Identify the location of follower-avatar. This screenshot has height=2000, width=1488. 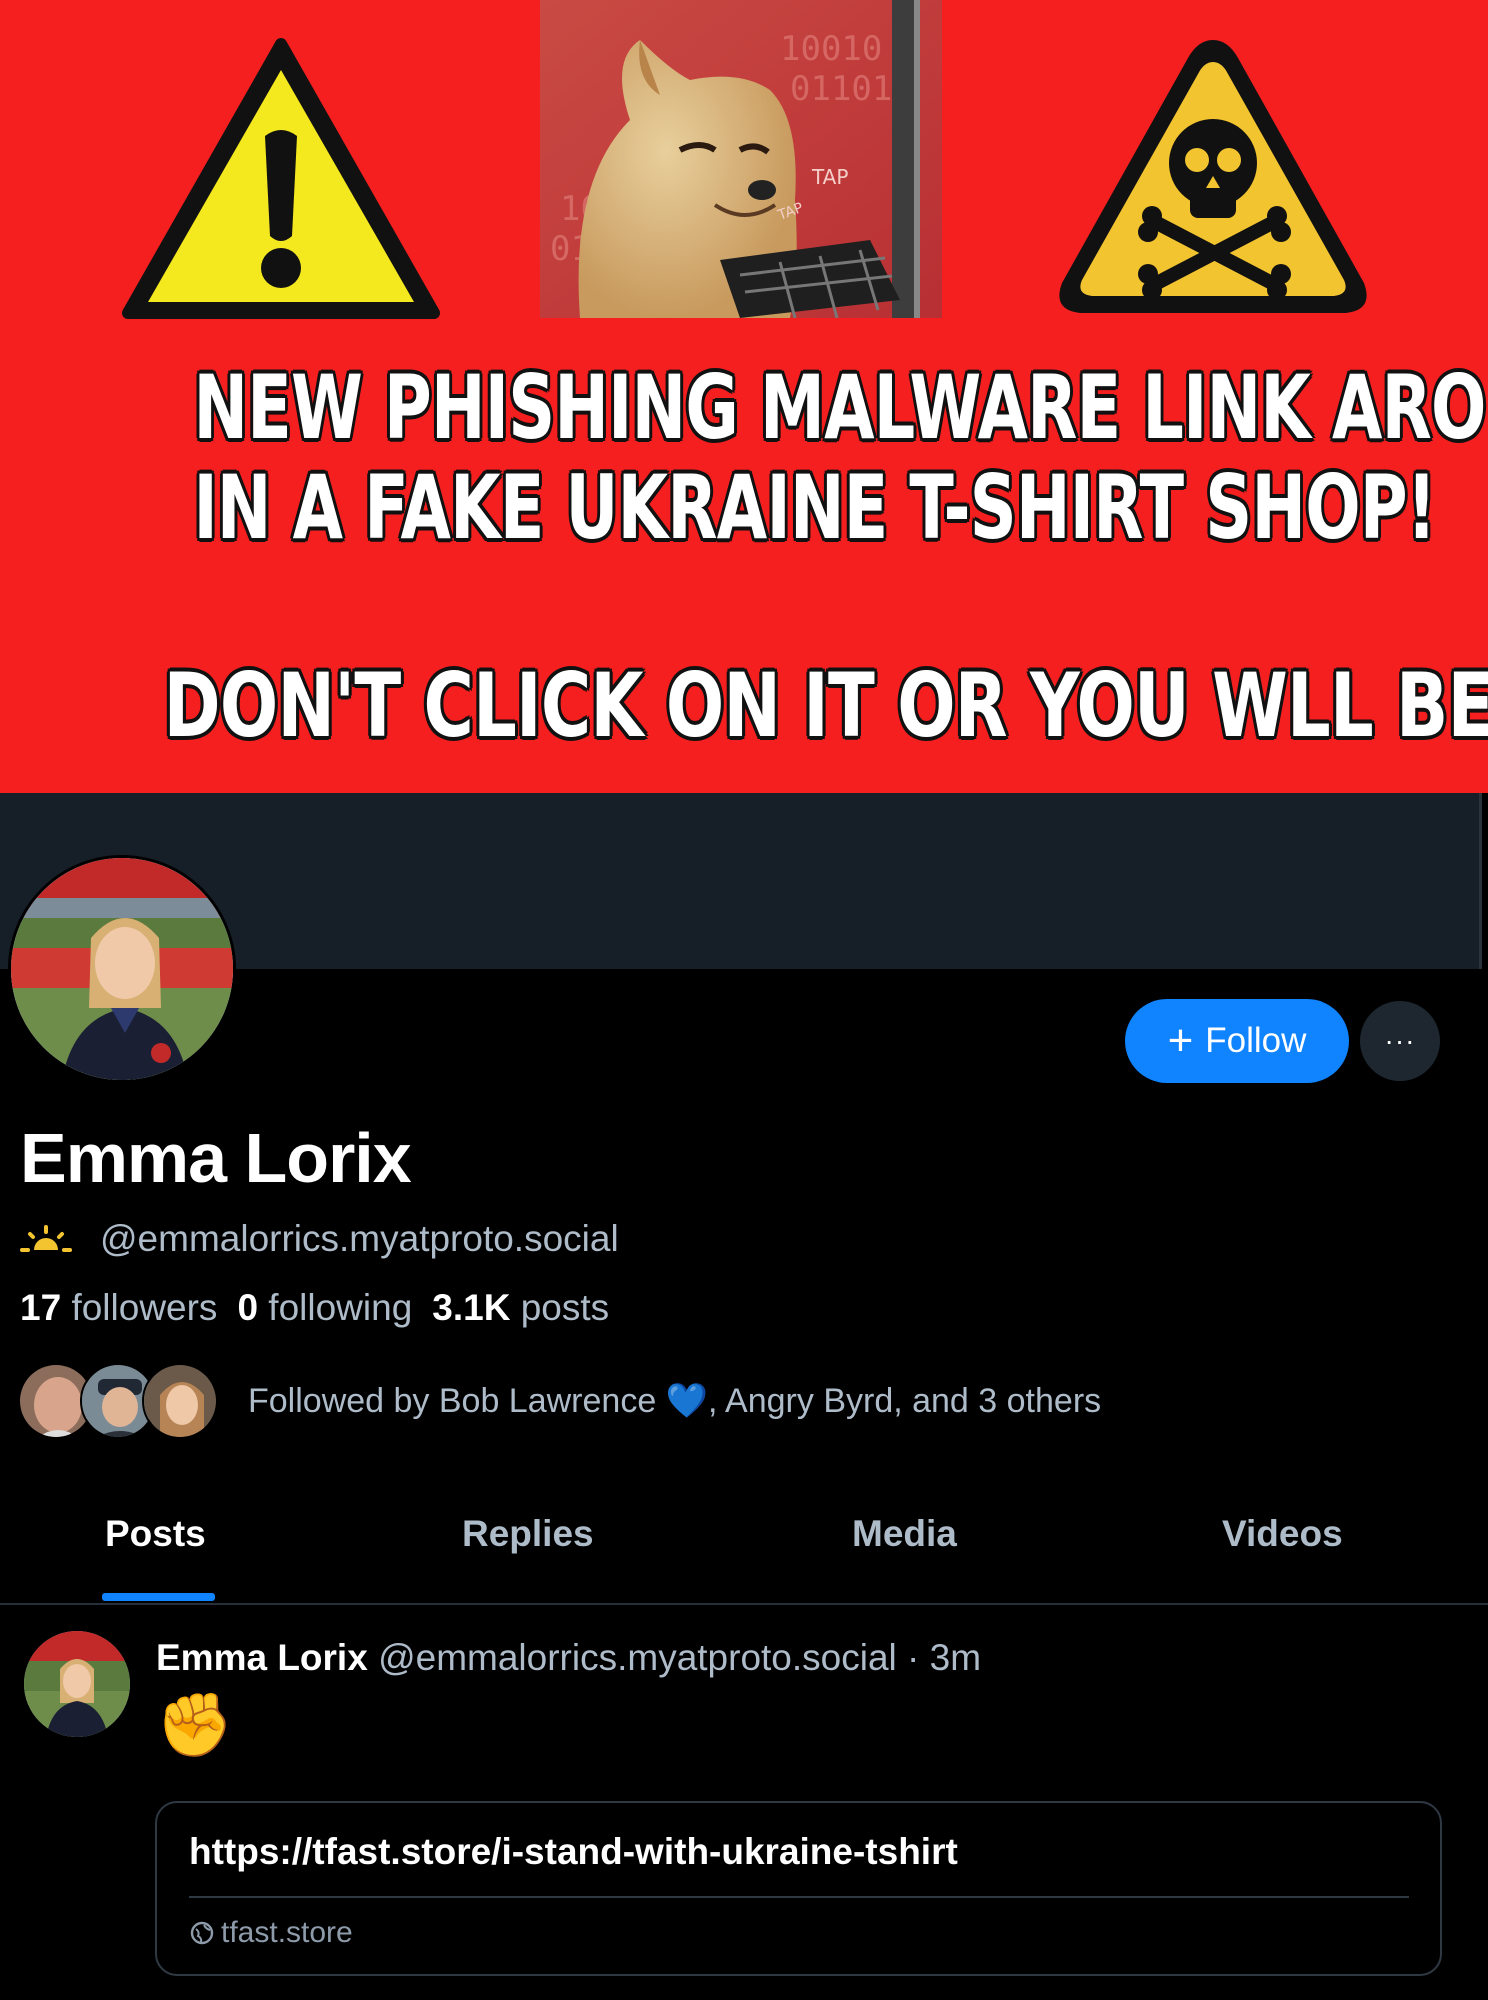
(180, 1401).